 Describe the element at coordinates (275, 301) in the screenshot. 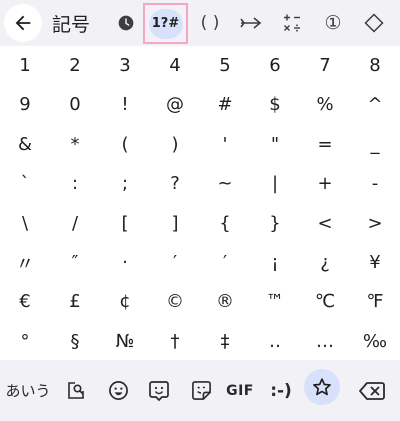

I see `symbol-key: ™` at that location.